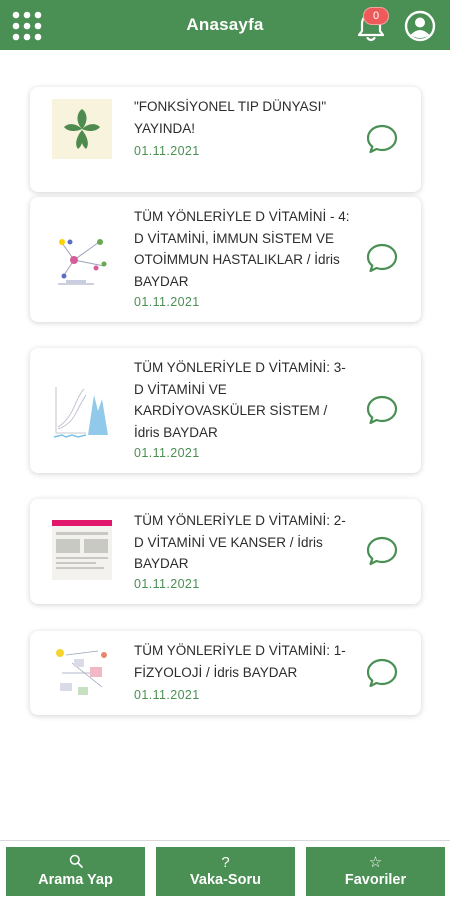 Image resolution: width=450 pixels, height=900 pixels. I want to click on app-header: Anasayfa 0, so click(225, 25).